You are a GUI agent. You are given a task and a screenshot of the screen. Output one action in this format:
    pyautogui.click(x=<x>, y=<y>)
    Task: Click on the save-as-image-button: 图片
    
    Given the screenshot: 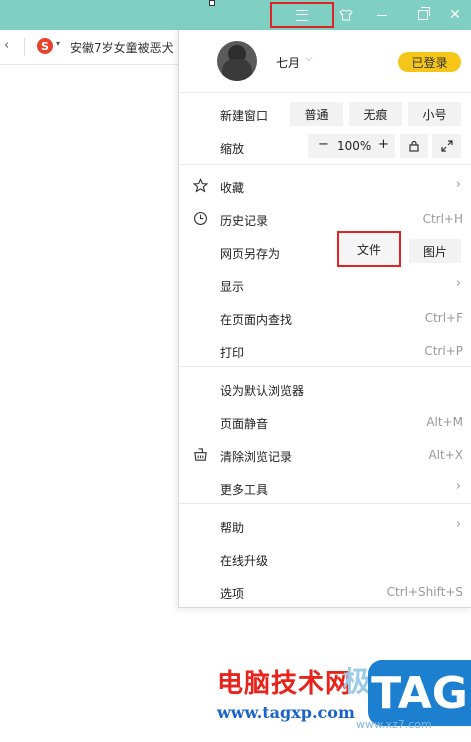 What is the action you would take?
    pyautogui.click(x=435, y=251)
    